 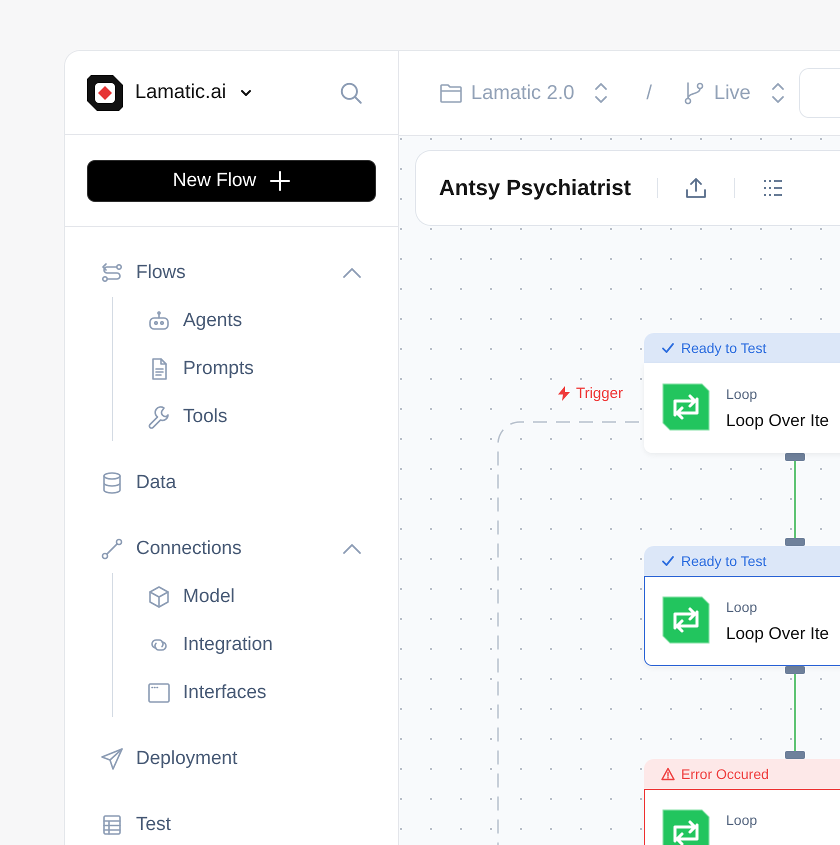 I want to click on node-status: Error Occured, so click(x=742, y=774).